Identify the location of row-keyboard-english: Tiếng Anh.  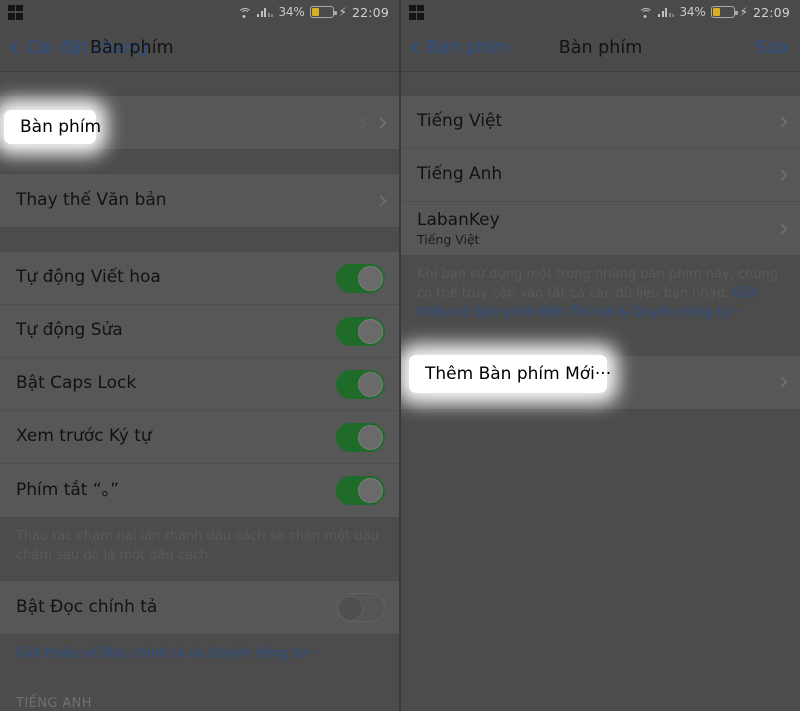
(600, 175).